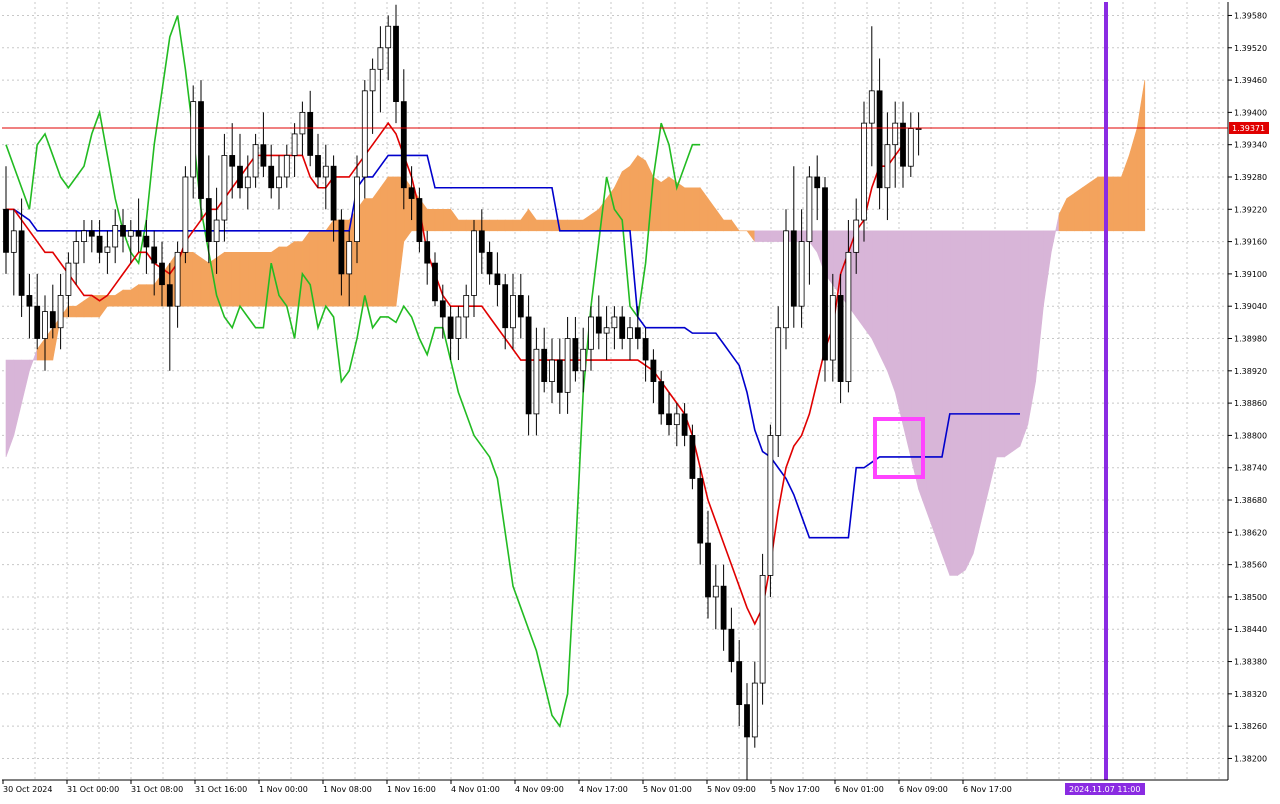  What do you see at coordinates (859, 789) in the screenshot?
I see `time-tick-label: 6 Nov 01:00` at bounding box center [859, 789].